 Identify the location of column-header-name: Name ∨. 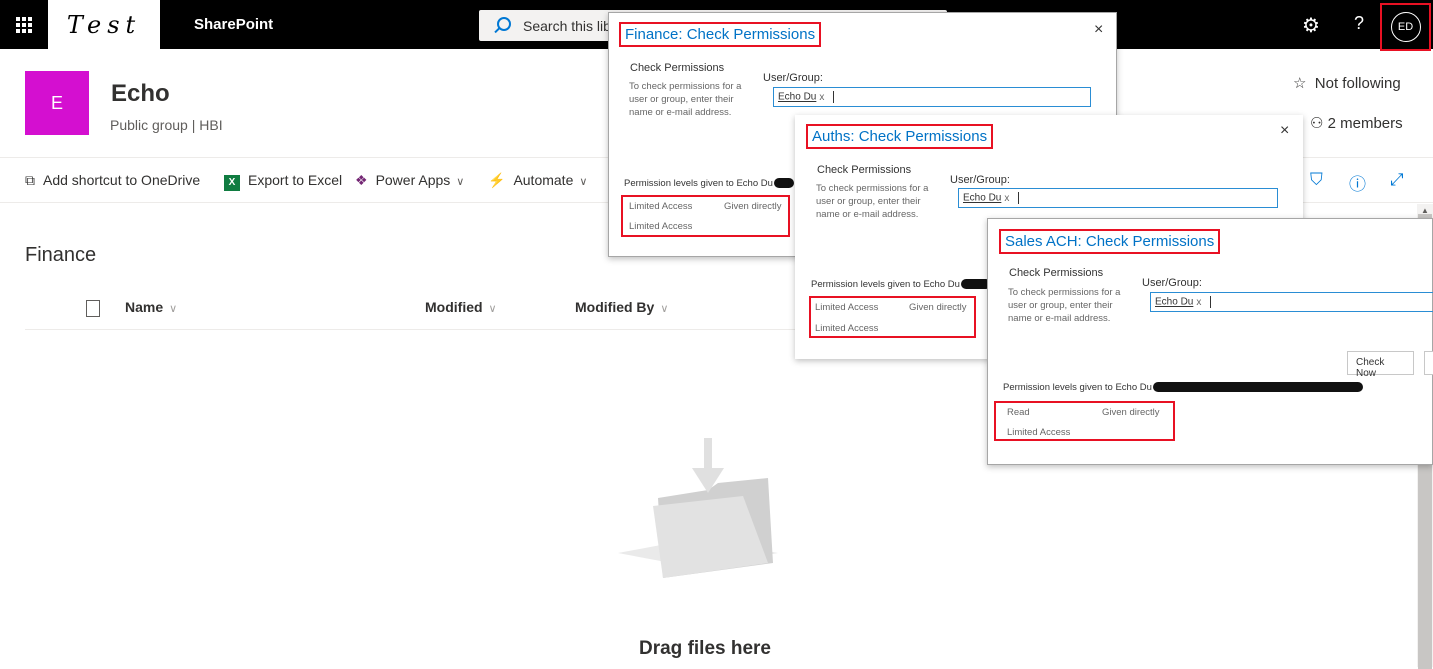
(151, 307).